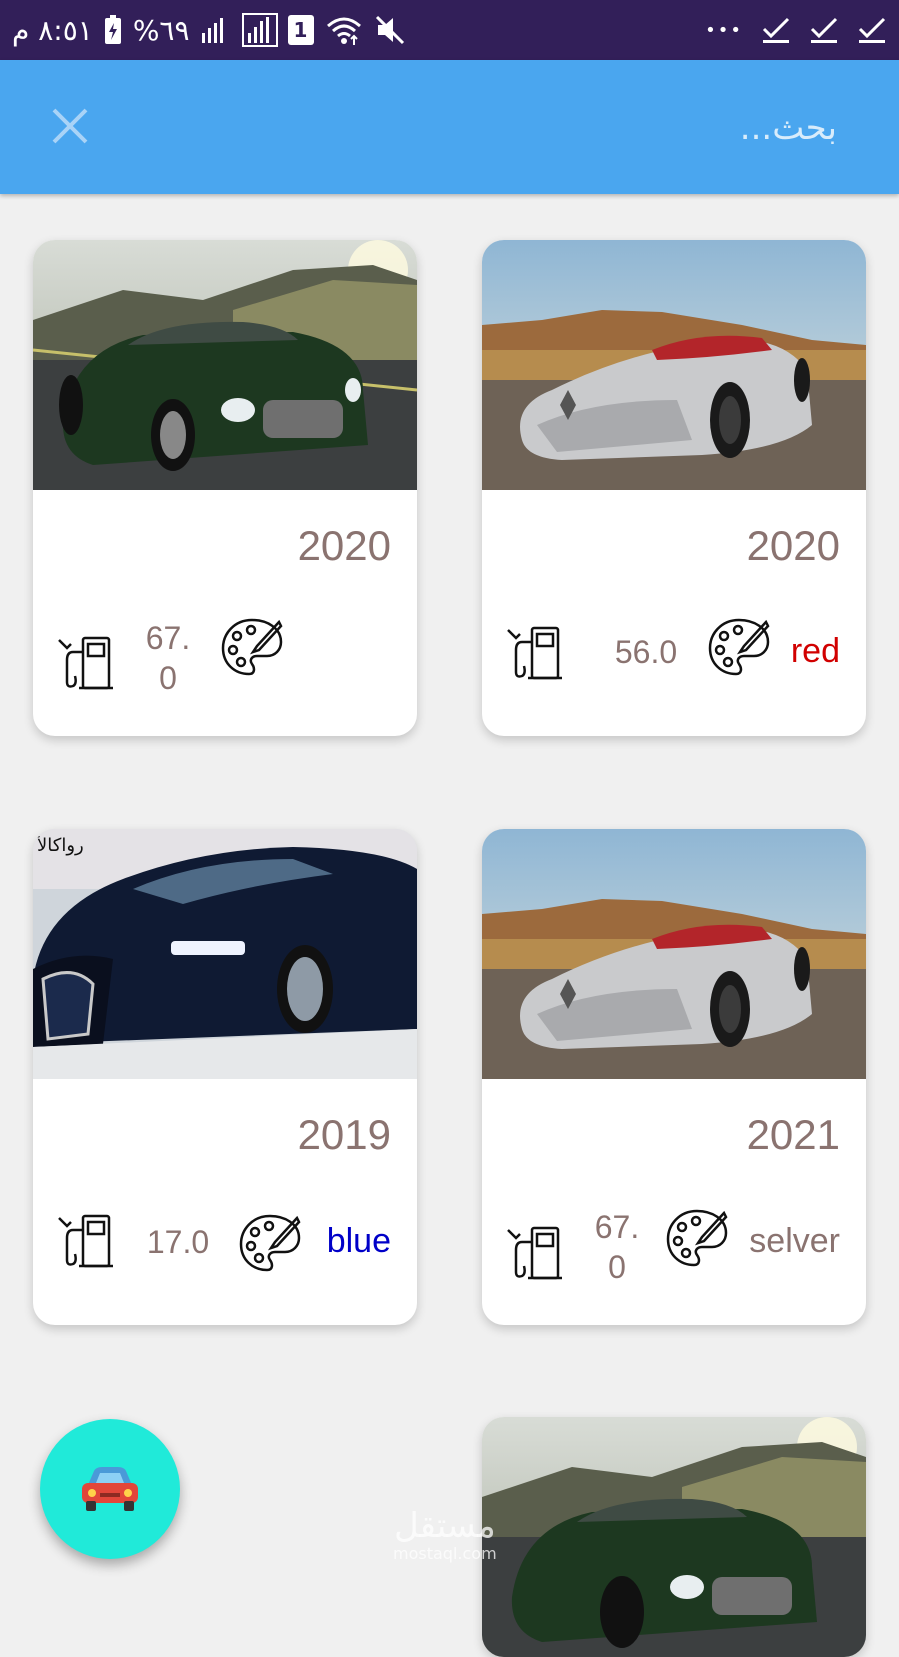  I want to click on close-icon, so click(70, 126).